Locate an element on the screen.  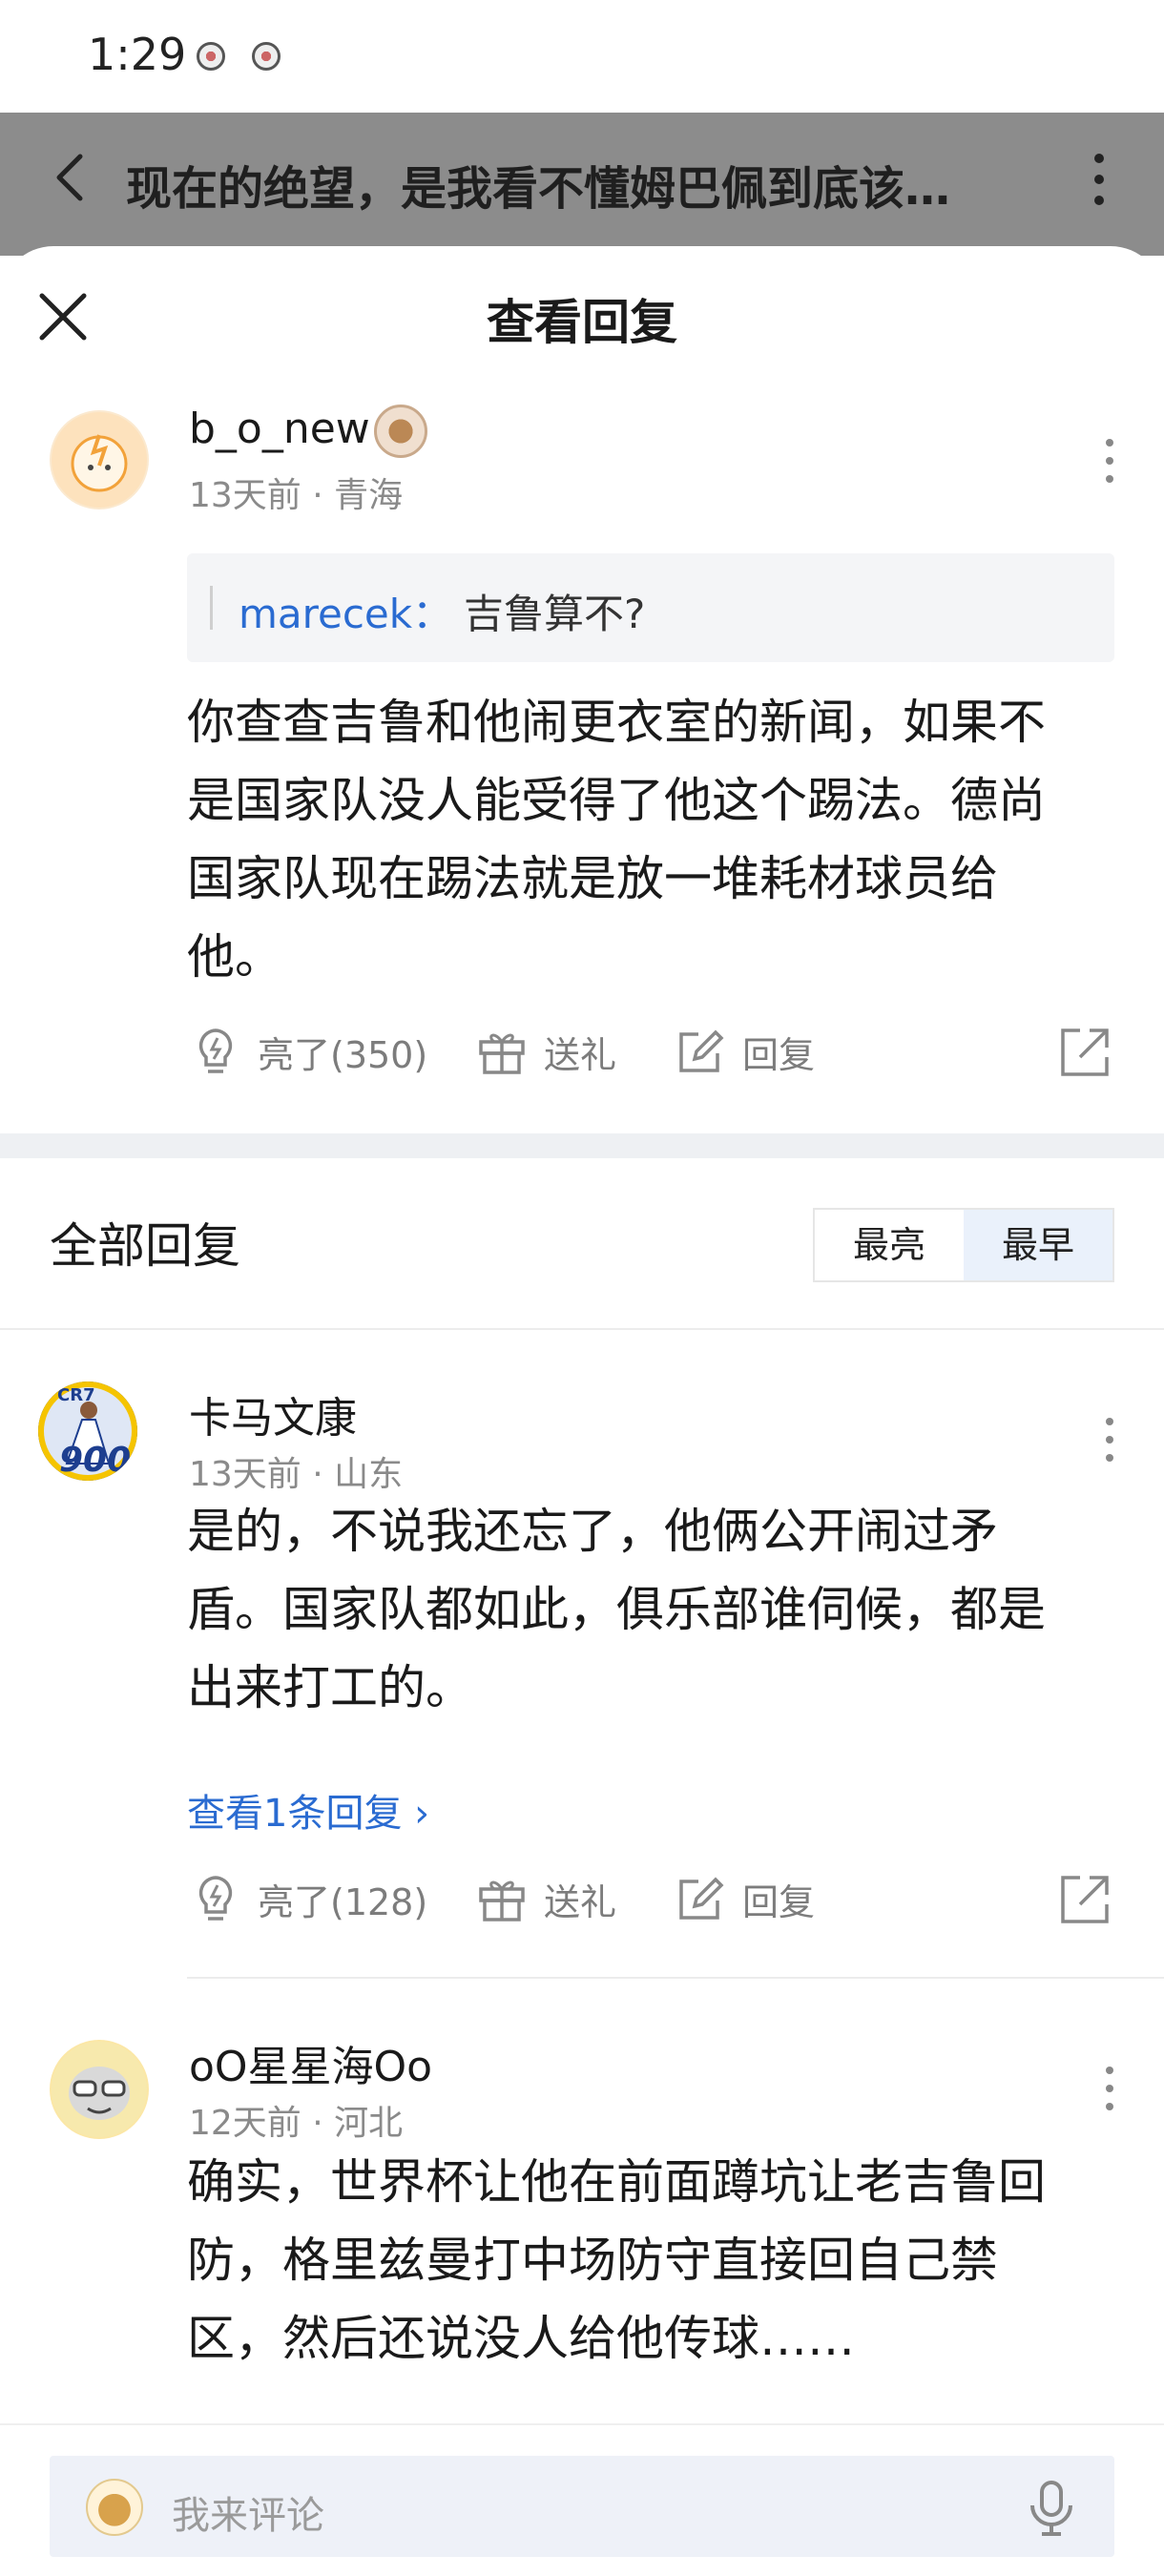
status-bar: 1:29 is located at coordinates (582, 56).